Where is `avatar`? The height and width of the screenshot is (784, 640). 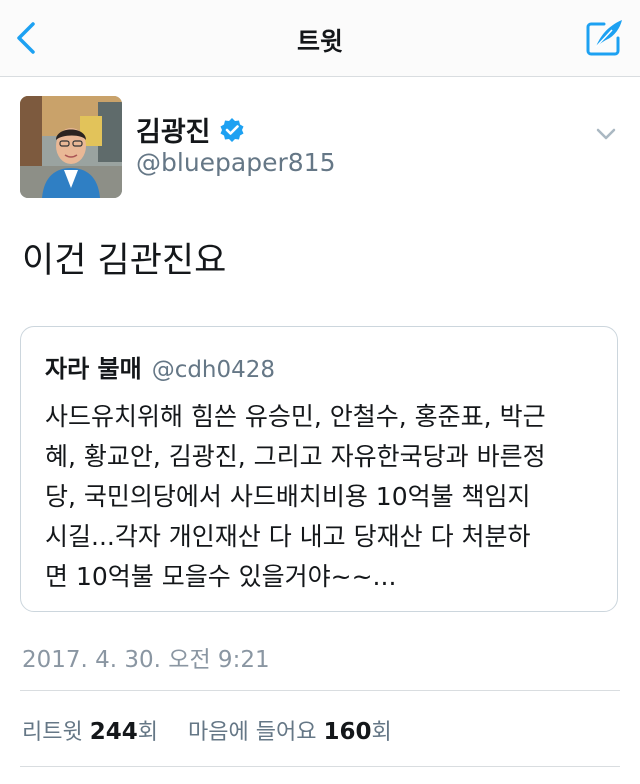
avatar is located at coordinates (71, 147).